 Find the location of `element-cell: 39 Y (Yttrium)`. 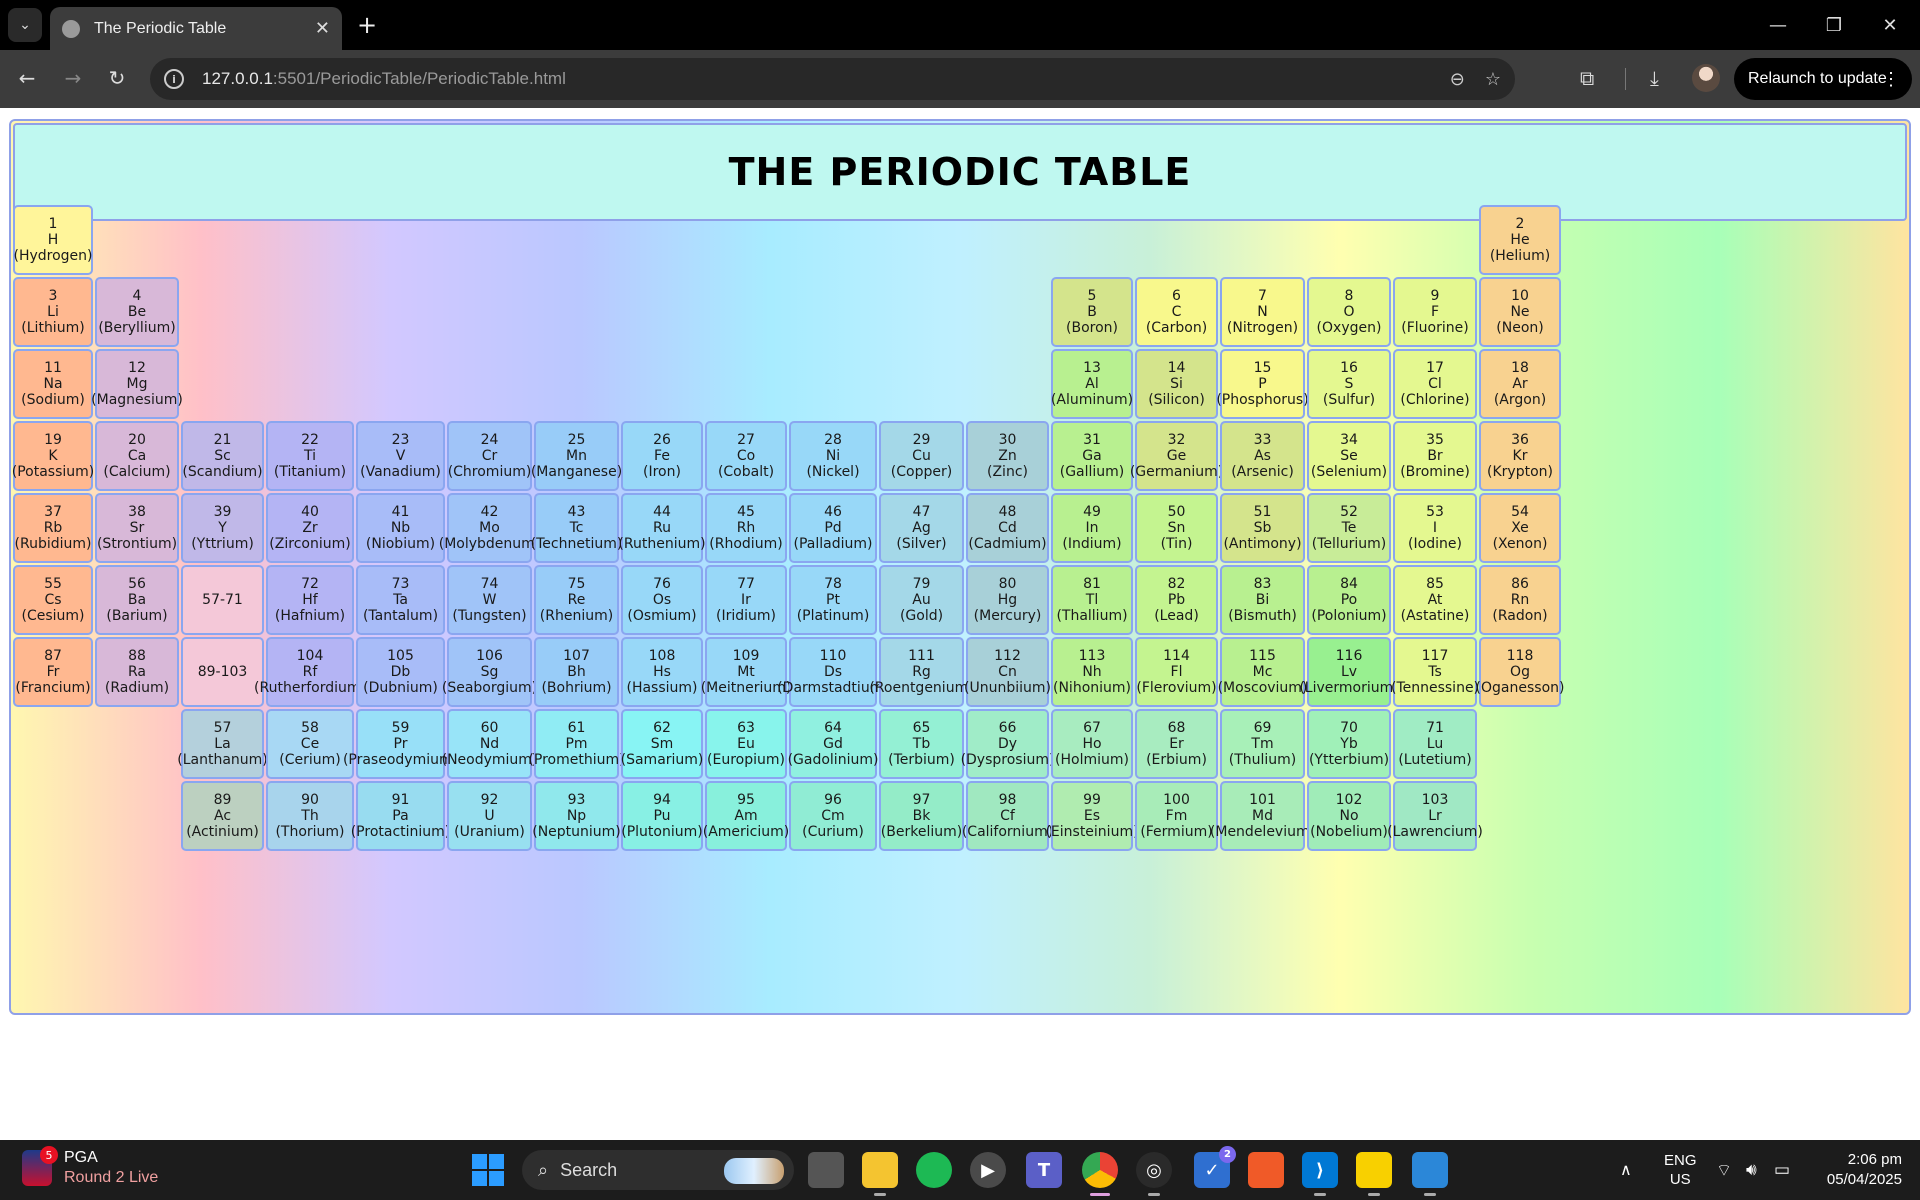

element-cell: 39 Y (Yttrium) is located at coordinates (222, 528).